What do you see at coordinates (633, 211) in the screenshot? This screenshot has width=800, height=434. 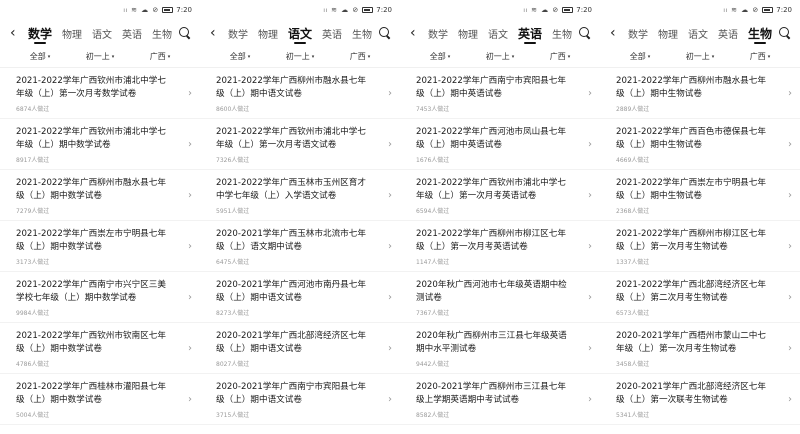 I see `view-count: 2368人做过` at bounding box center [633, 211].